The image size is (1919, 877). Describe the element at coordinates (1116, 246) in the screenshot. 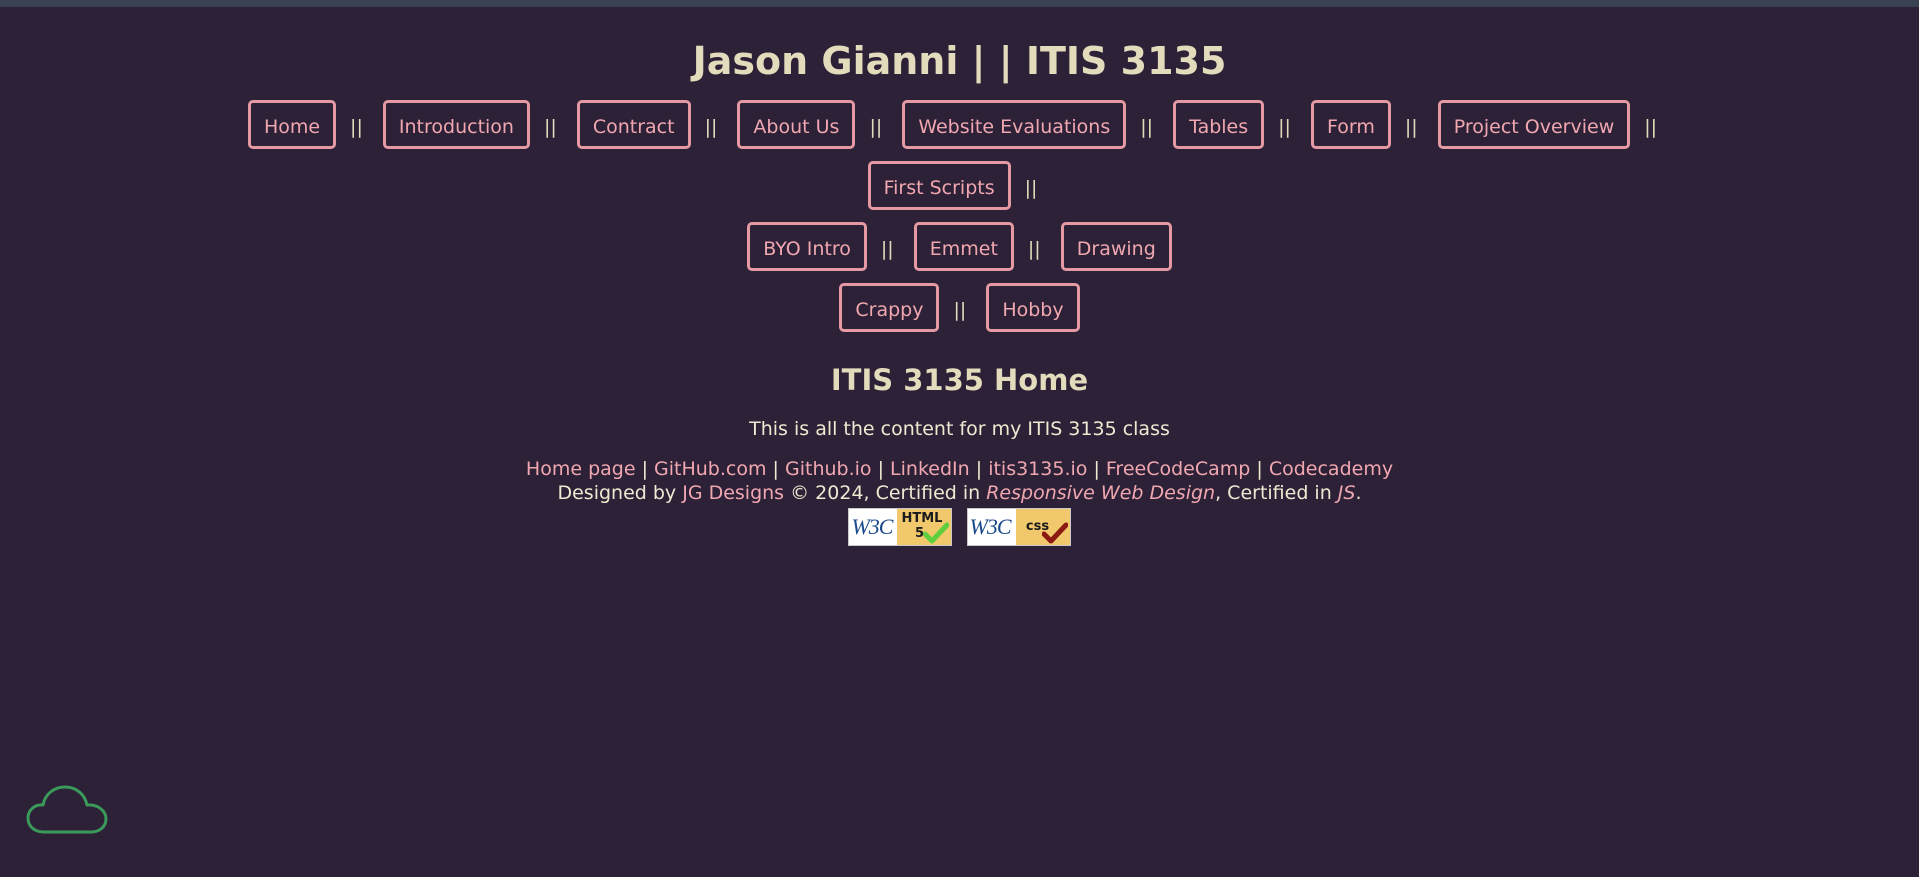

I see `nav-drawing: Drawing` at that location.